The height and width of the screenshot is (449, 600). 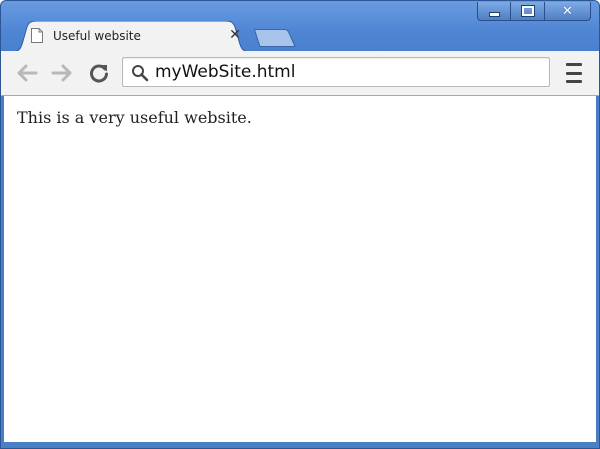 I want to click on arrow-left-icon, so click(x=27, y=73).